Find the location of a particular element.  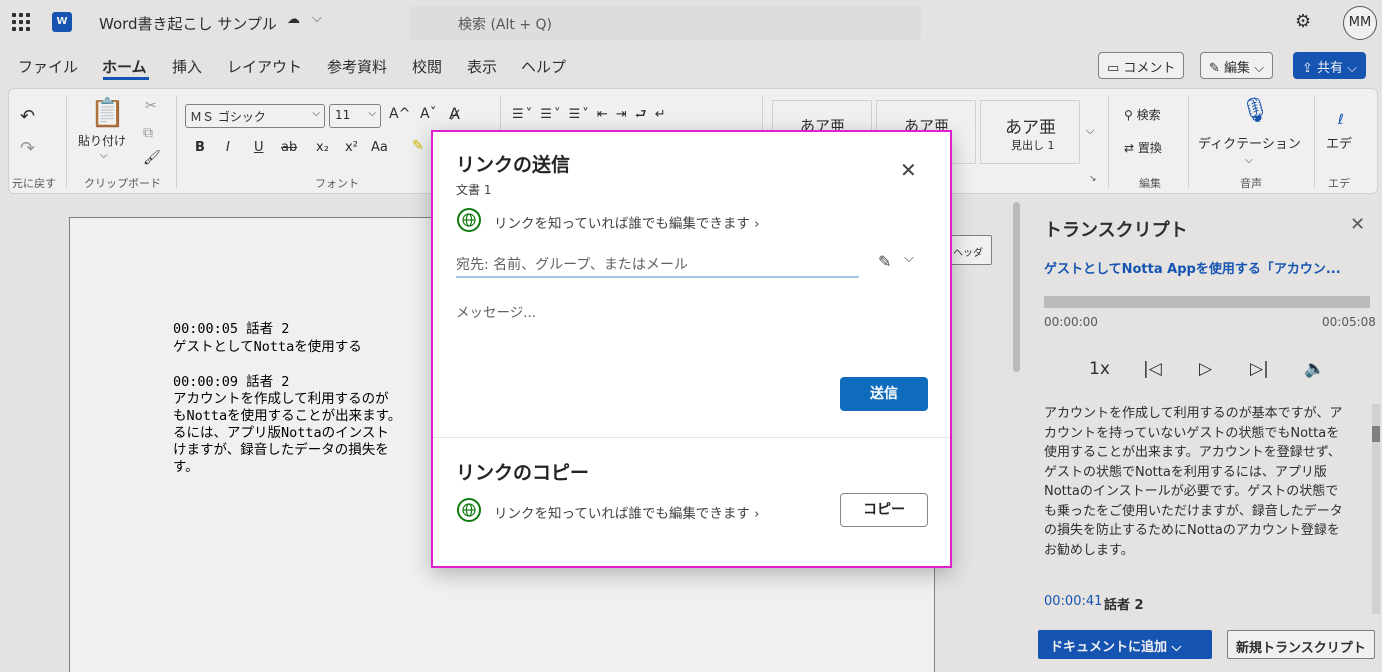

copy-link-permission-setting: リンクを知っていれば誰でも編集できます › is located at coordinates (627, 512).